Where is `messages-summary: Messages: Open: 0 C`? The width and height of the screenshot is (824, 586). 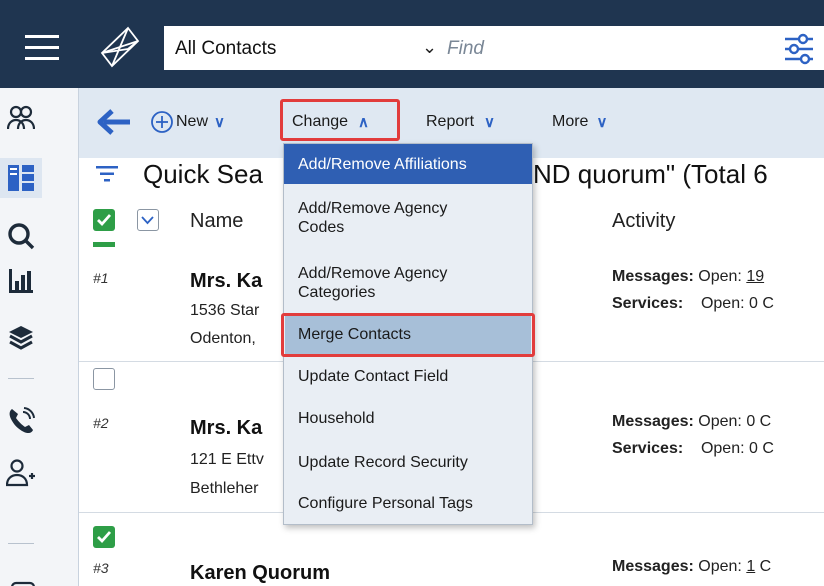
messages-summary: Messages: Open: 0 C is located at coordinates (691, 422).